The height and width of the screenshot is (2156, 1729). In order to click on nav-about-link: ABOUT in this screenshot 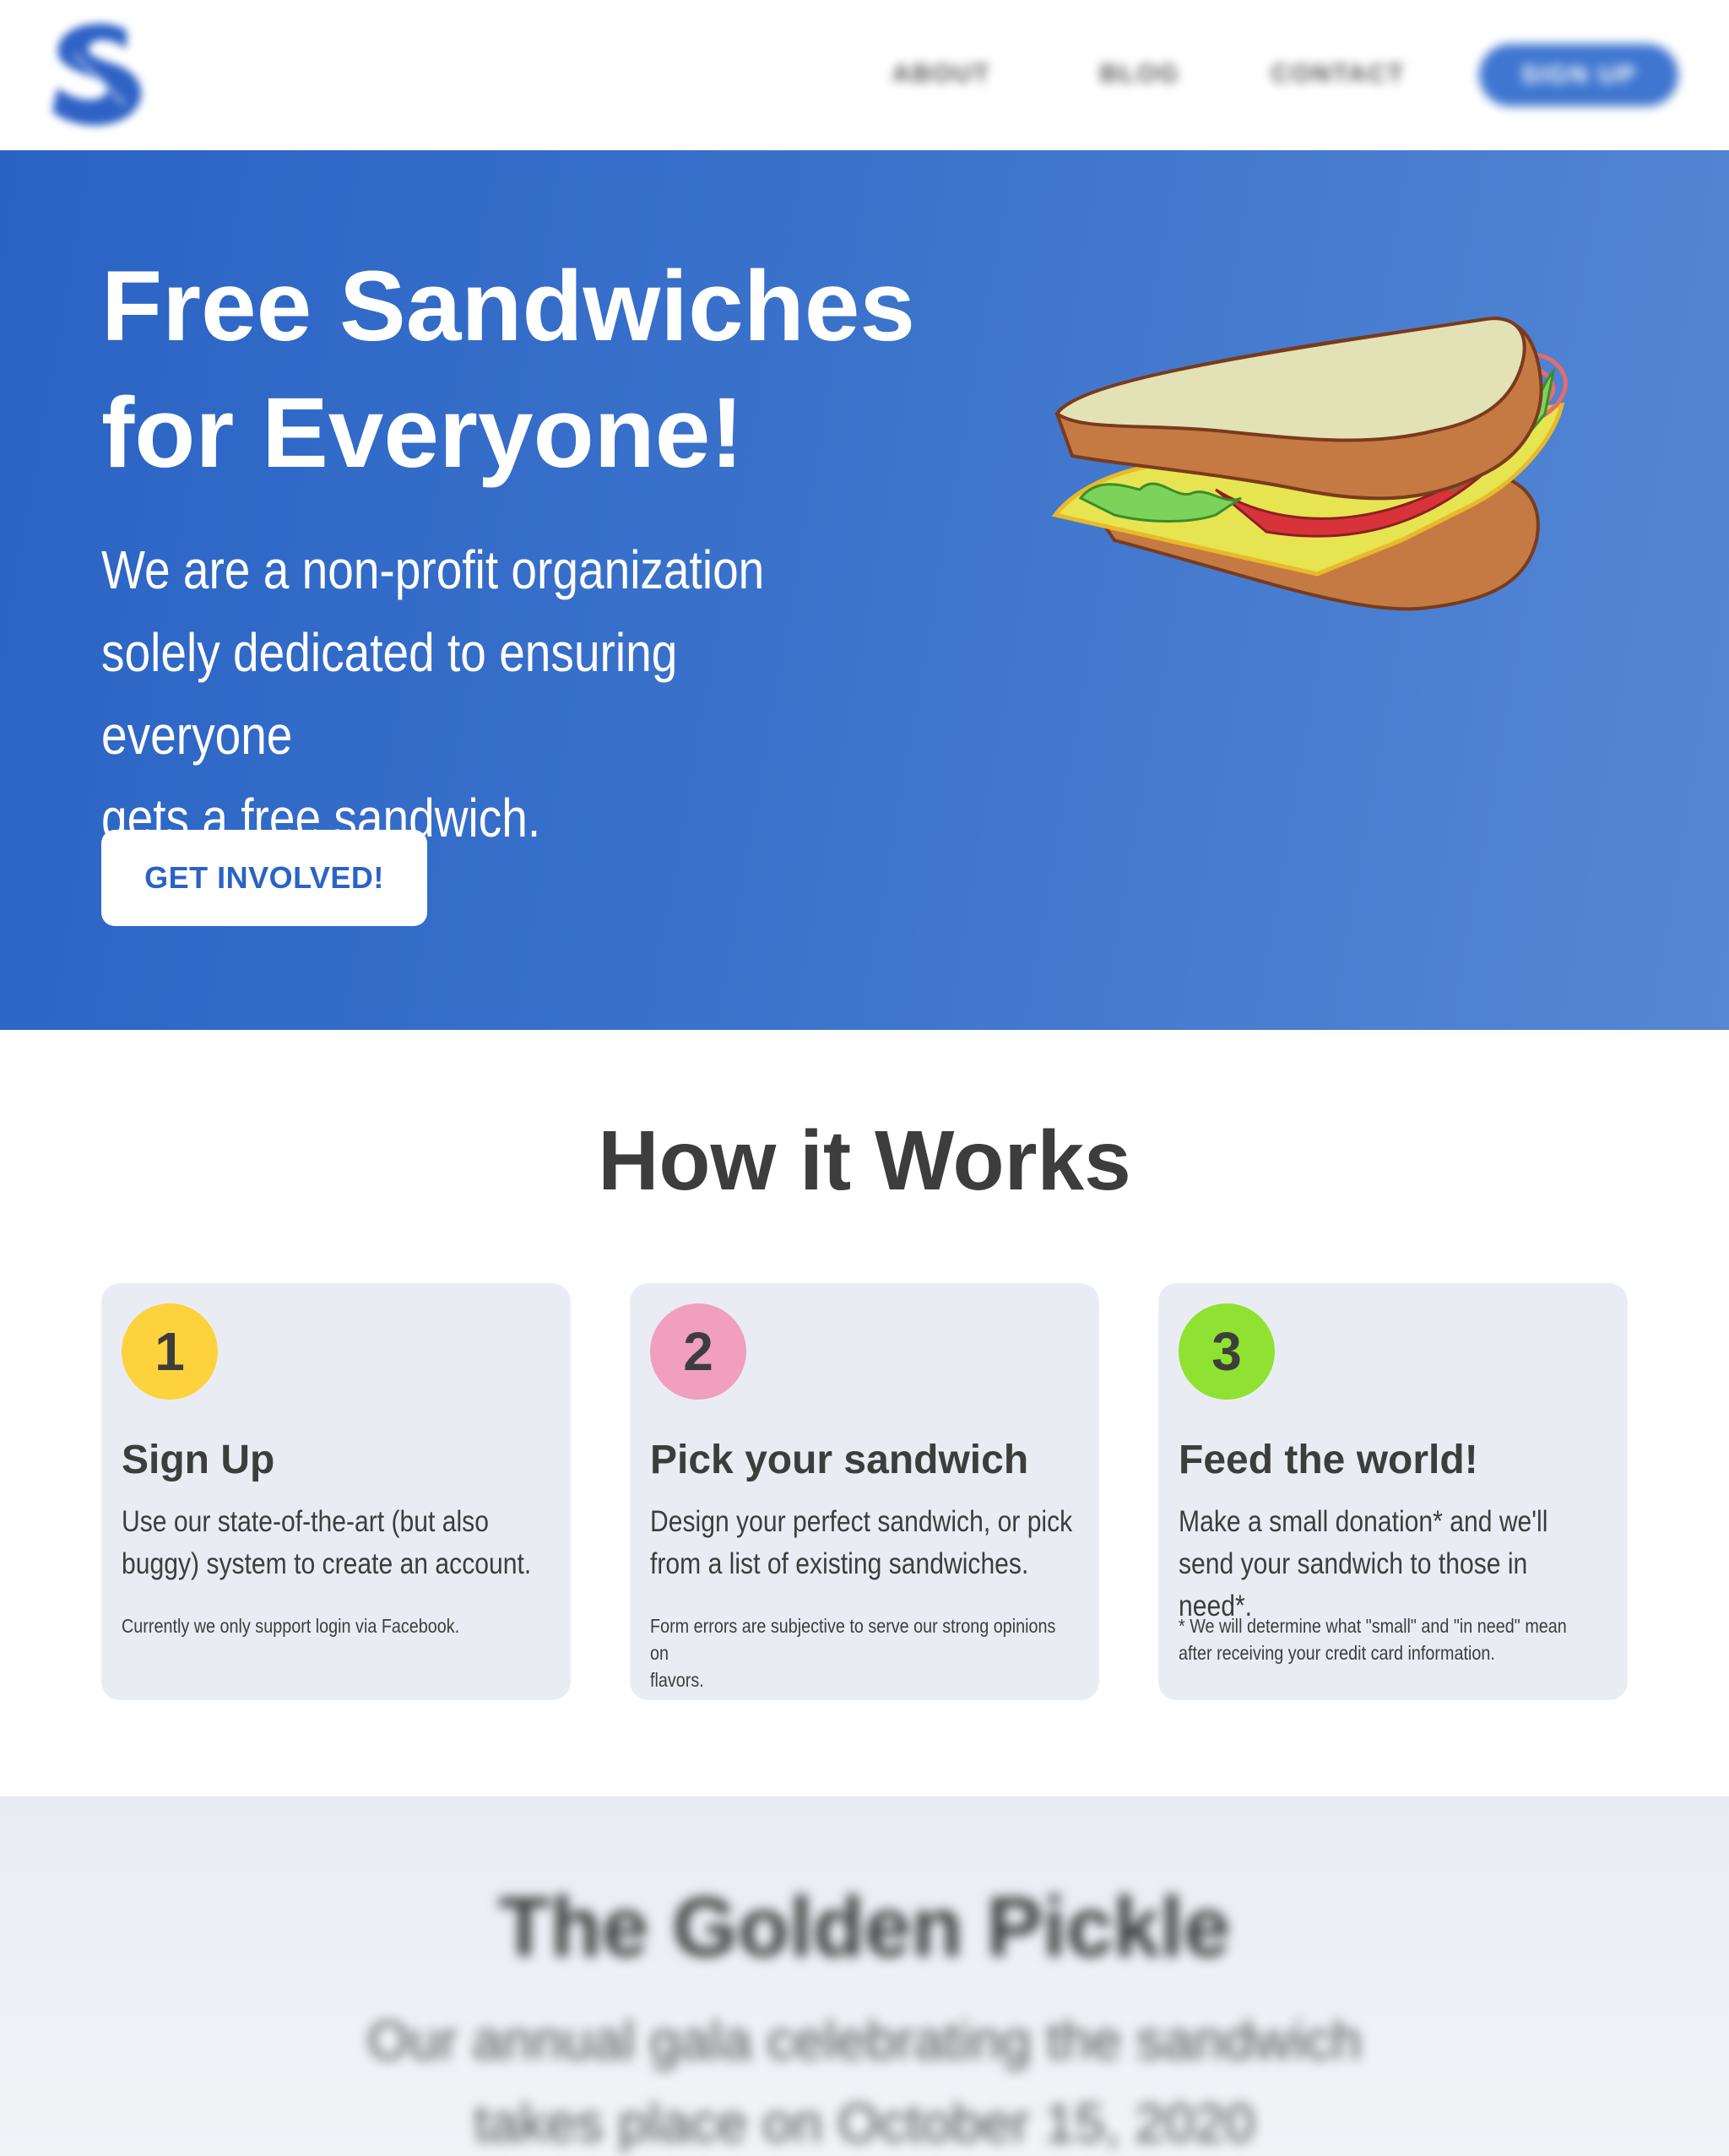, I will do `click(941, 74)`.